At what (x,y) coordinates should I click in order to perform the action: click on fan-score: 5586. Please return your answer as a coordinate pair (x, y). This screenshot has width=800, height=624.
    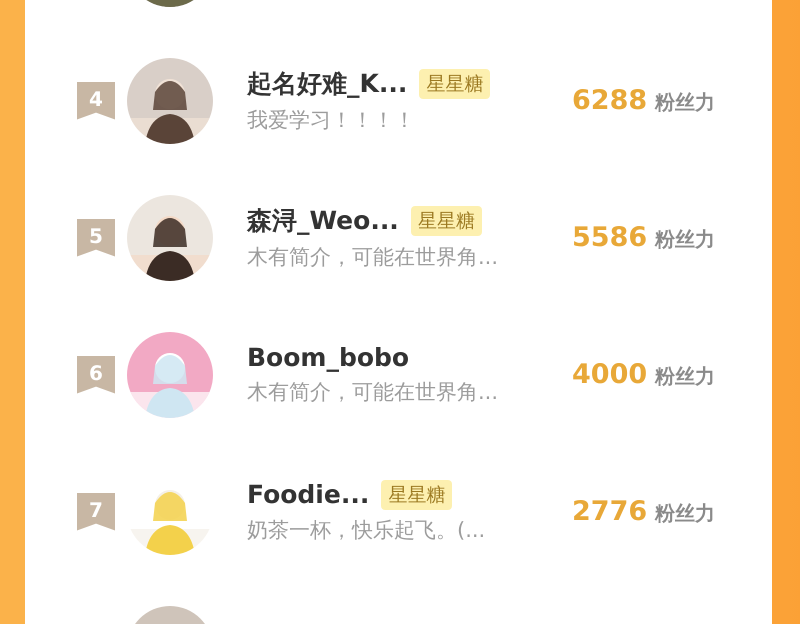
    Looking at the image, I should click on (610, 237).